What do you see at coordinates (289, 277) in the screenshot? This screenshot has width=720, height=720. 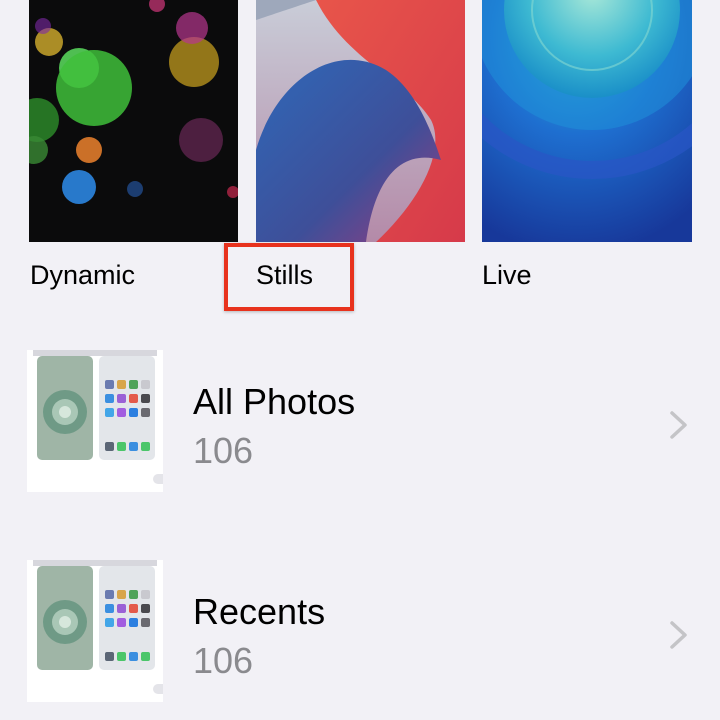 I see `stills-highlight-box` at bounding box center [289, 277].